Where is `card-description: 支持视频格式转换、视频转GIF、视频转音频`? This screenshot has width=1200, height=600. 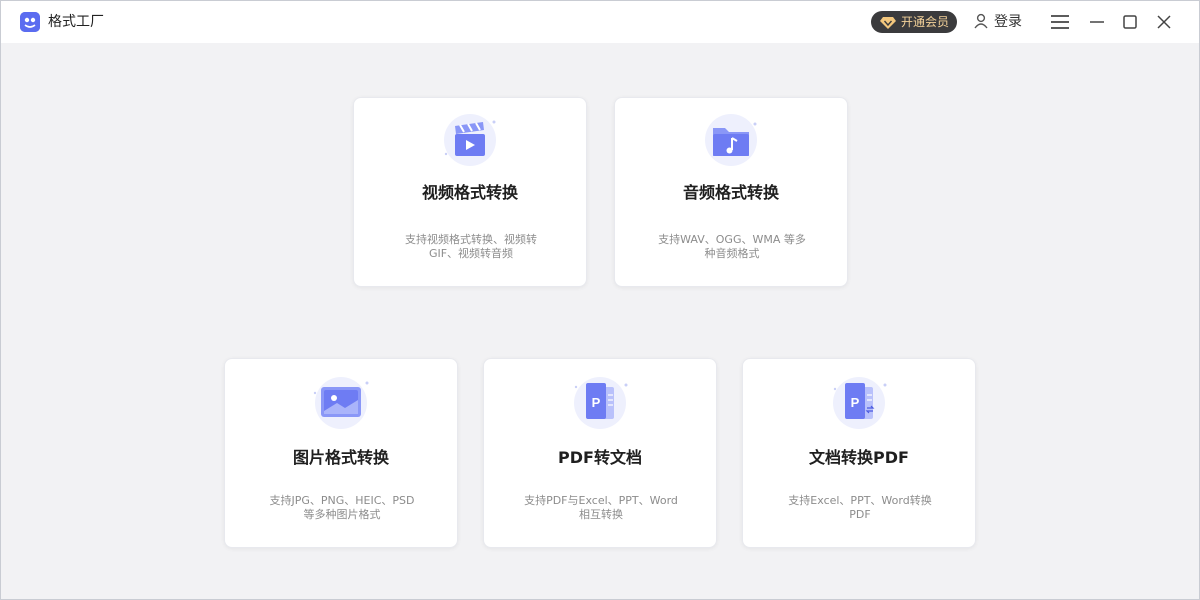 card-description: 支持视频格式转换、视频转GIF、视频转音频 is located at coordinates (471, 247).